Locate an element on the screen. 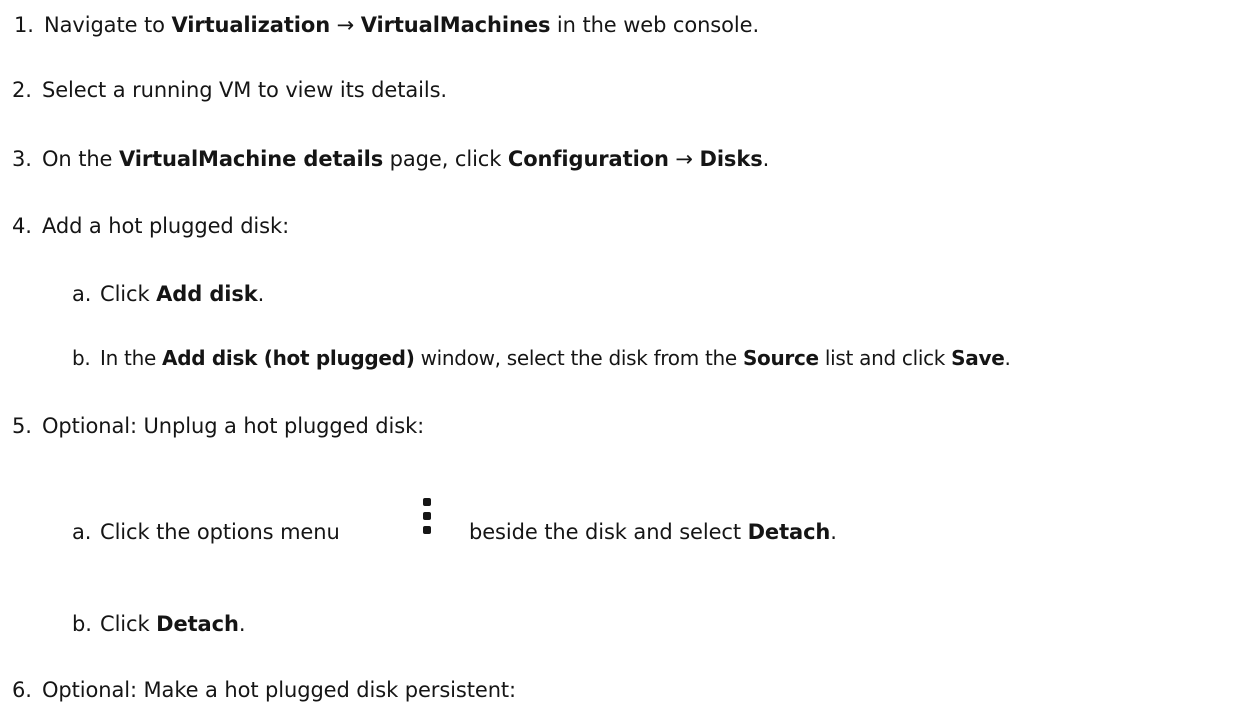 This screenshot has height=711, width=1236. step-text-bold: Source is located at coordinates (780, 358).